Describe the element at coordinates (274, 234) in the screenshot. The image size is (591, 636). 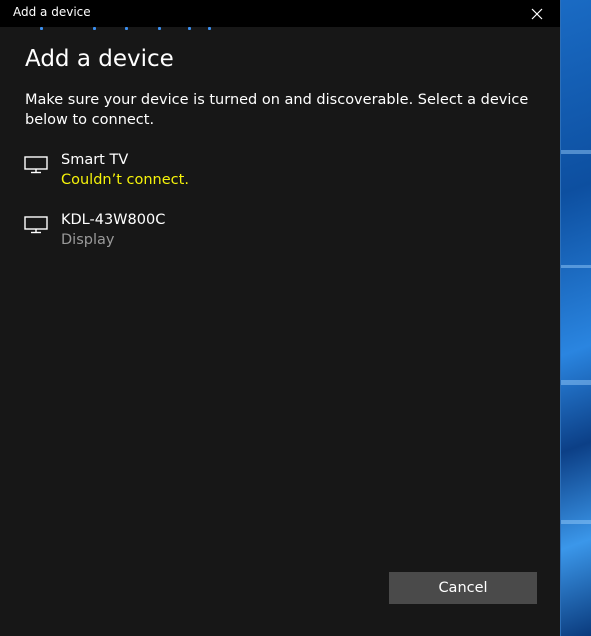
I see `device-list-item-kdl-43w800c: KDL-43W800C Display` at that location.